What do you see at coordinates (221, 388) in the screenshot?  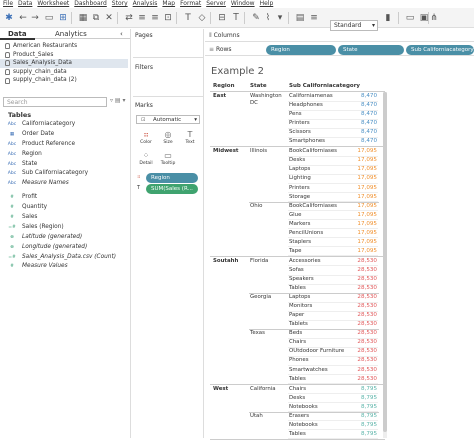 I see `region-label: West` at bounding box center [221, 388].